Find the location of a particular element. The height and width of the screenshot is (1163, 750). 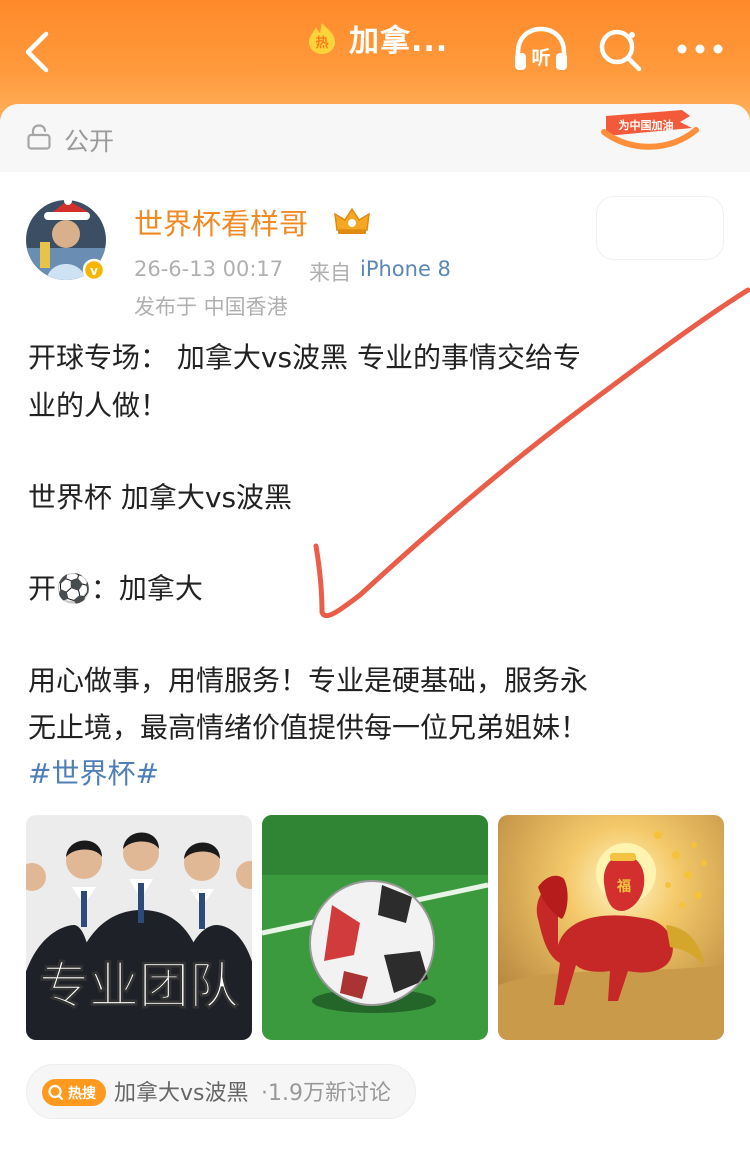

hot-search-tag: 热搜 is located at coordinates (74, 1092).